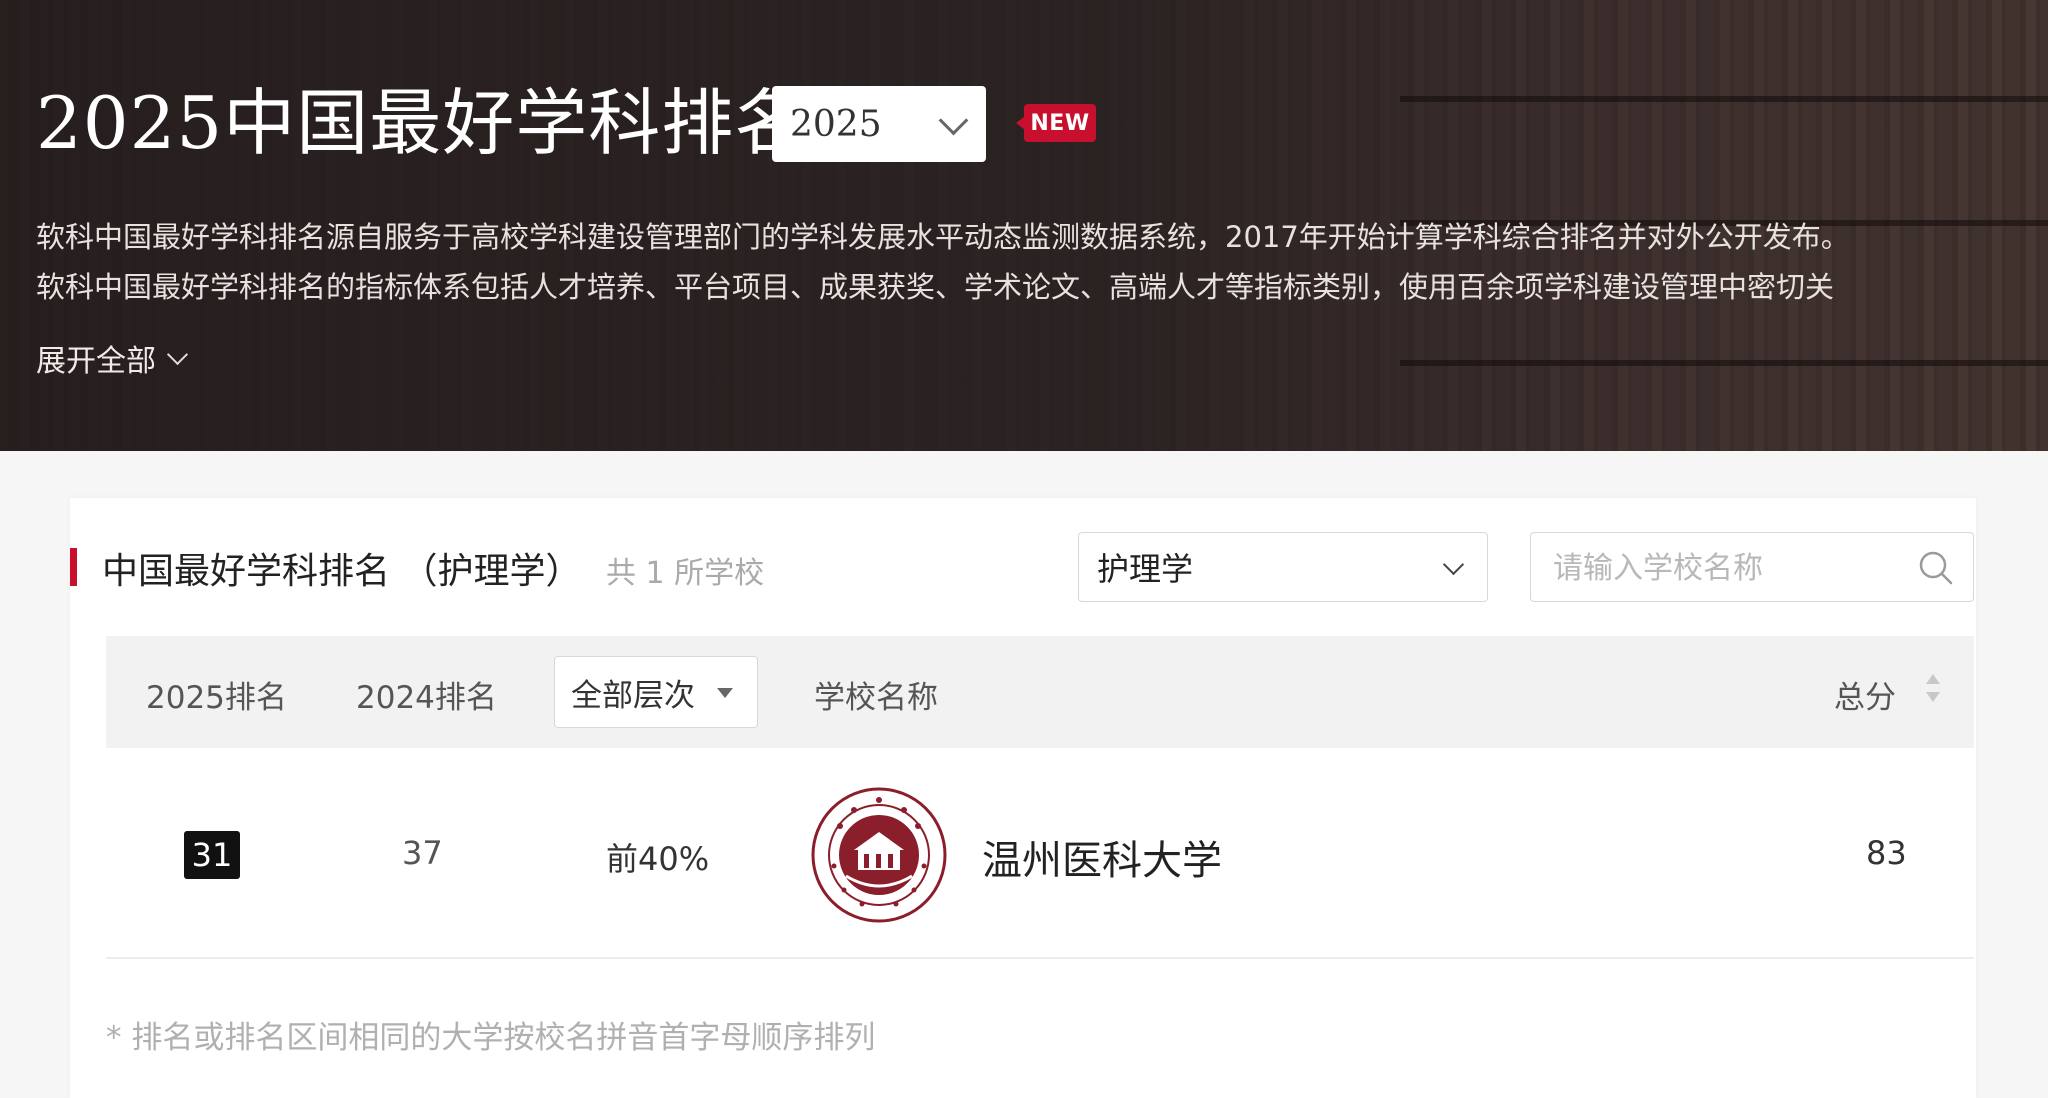 Image resolution: width=2048 pixels, height=1098 pixels. What do you see at coordinates (1102, 857) in the screenshot?
I see `school-name-link: 温州医科大学` at bounding box center [1102, 857].